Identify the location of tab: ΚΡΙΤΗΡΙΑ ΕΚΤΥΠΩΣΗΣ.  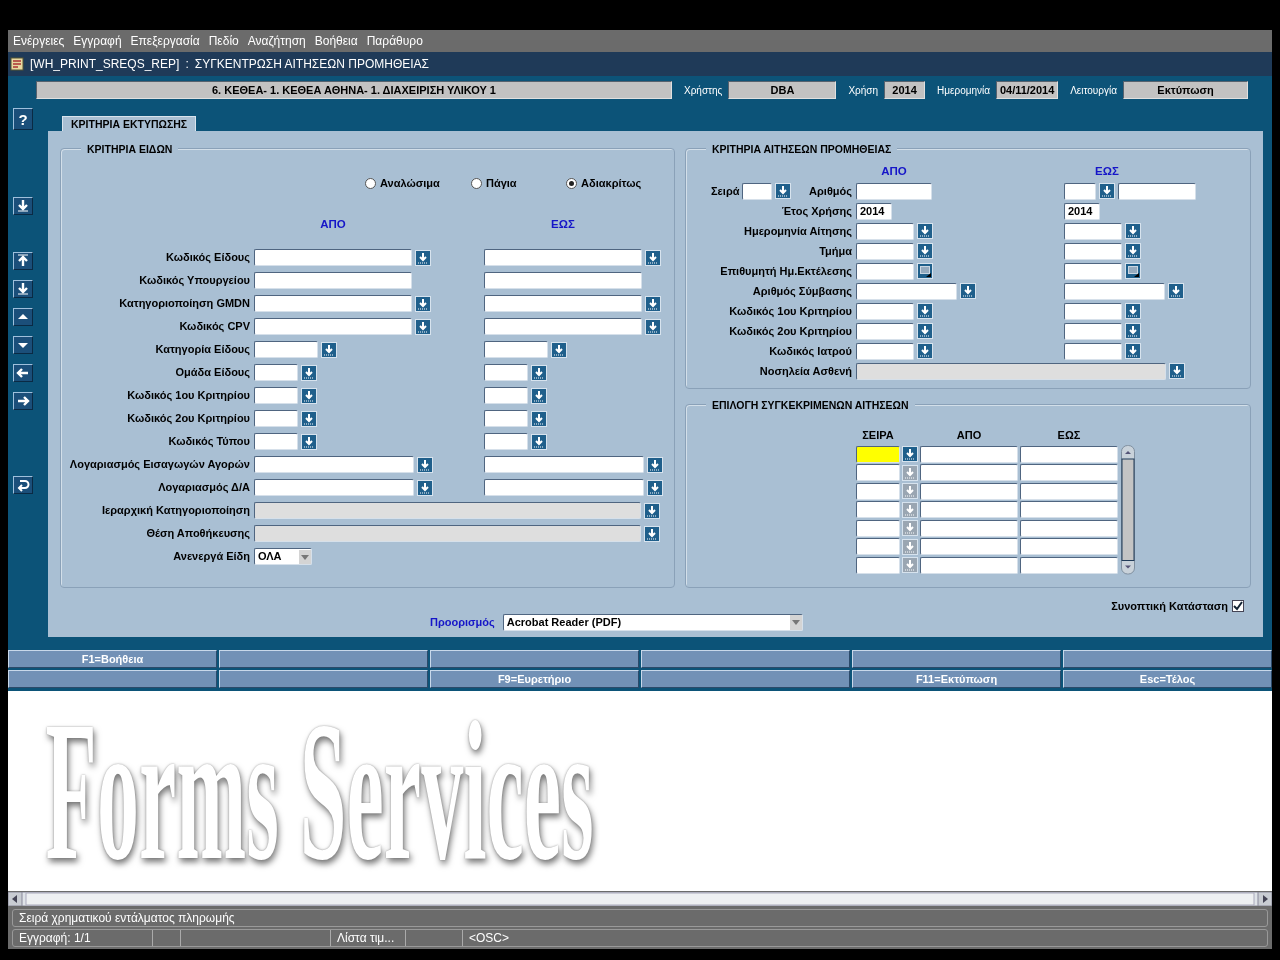
(129, 123).